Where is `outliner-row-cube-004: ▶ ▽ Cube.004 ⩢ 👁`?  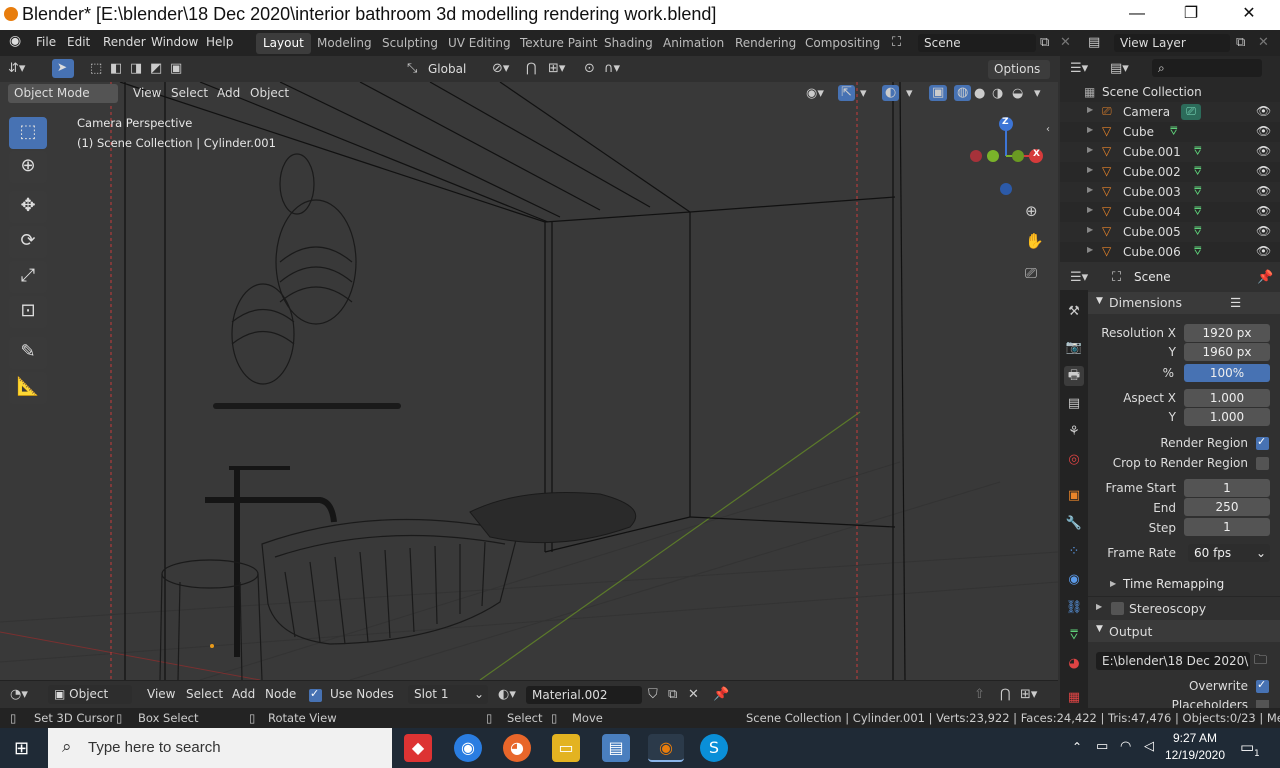
outliner-row-cube-004: ▶ ▽ Cube.004 ⩢ 👁 is located at coordinates (1170, 212).